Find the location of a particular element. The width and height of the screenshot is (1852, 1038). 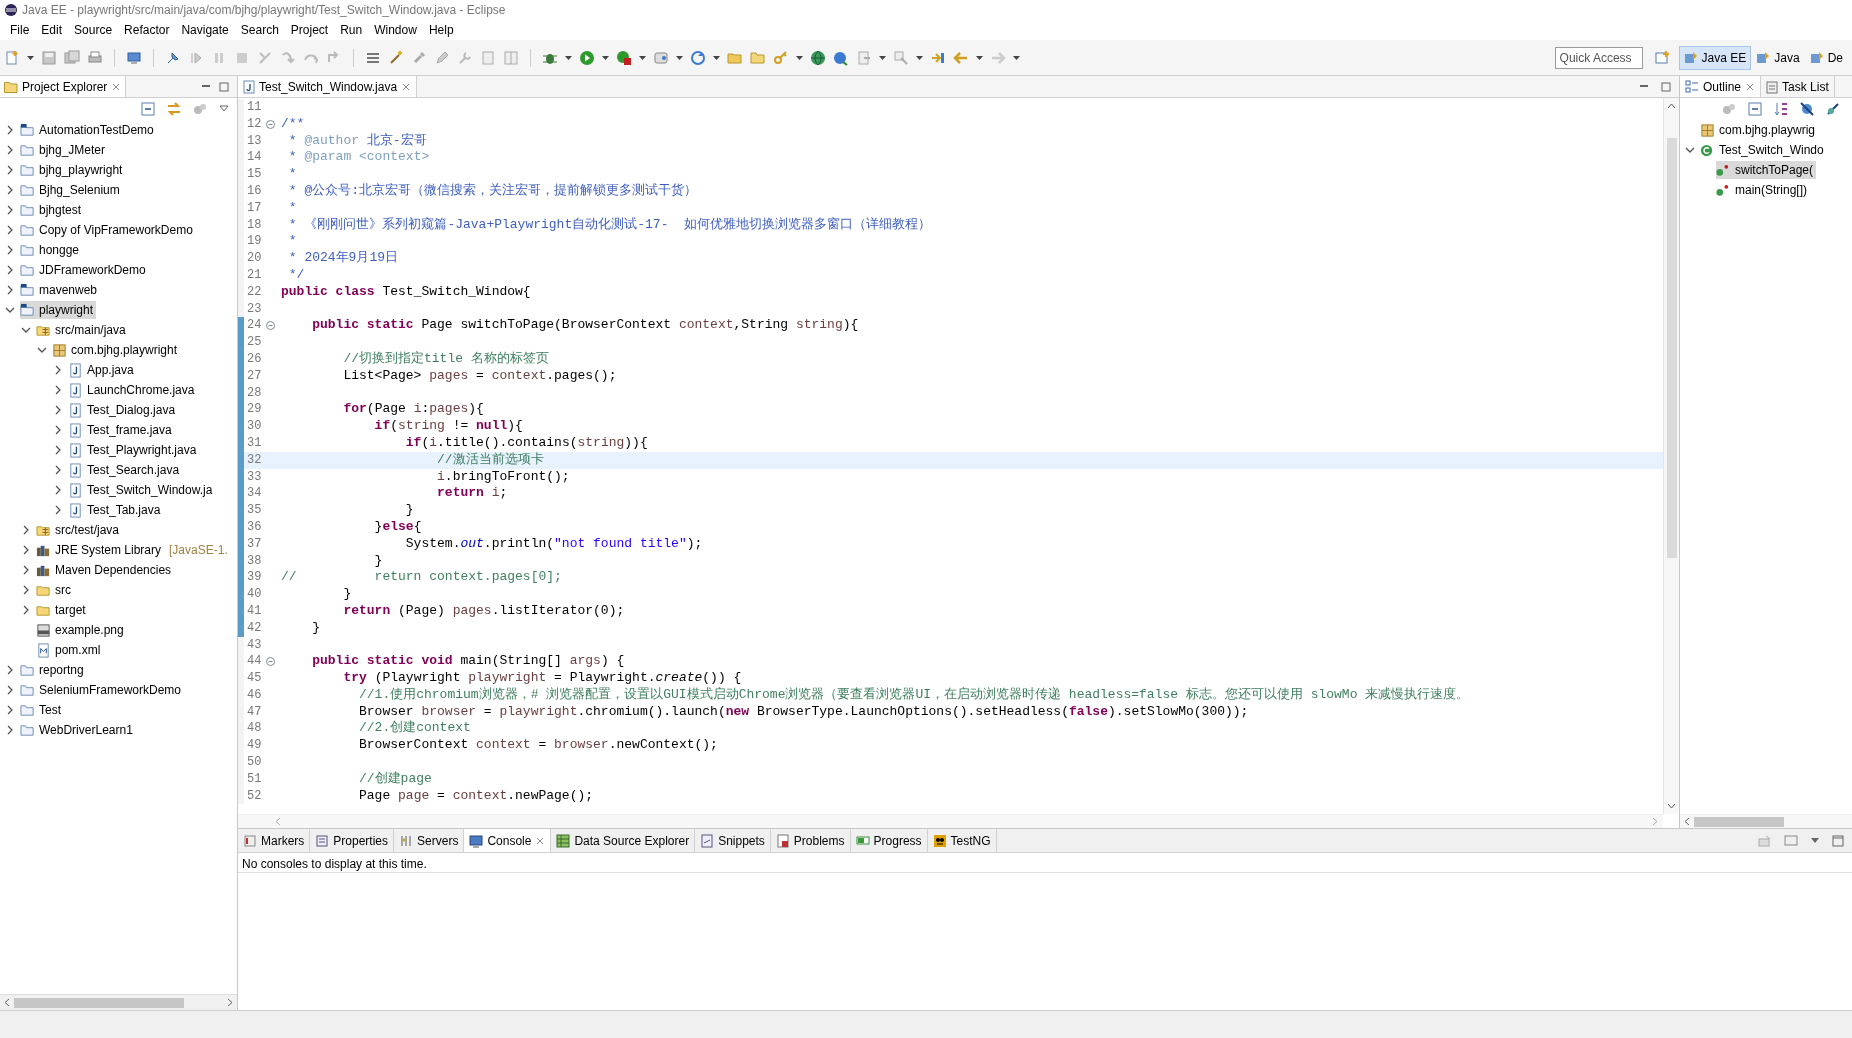

view-tab: TestNG is located at coordinates (962, 840).